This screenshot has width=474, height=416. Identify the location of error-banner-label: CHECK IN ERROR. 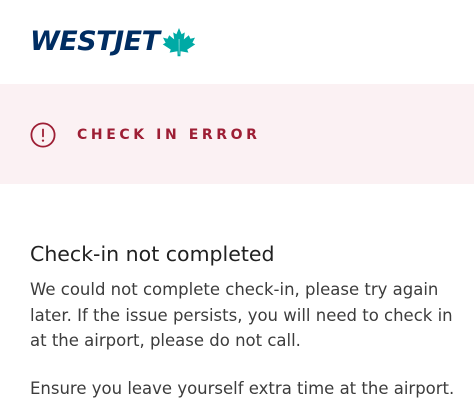
(169, 135).